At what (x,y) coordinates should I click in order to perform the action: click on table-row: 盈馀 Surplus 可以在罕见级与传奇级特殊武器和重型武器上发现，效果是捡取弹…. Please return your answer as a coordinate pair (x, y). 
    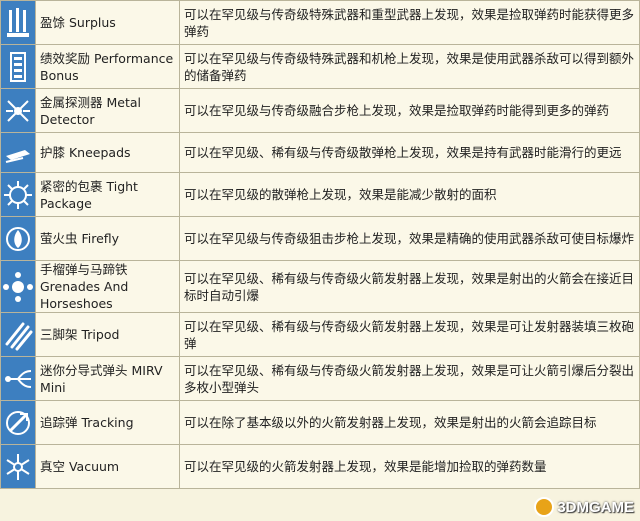
    Looking at the image, I should click on (320, 22).